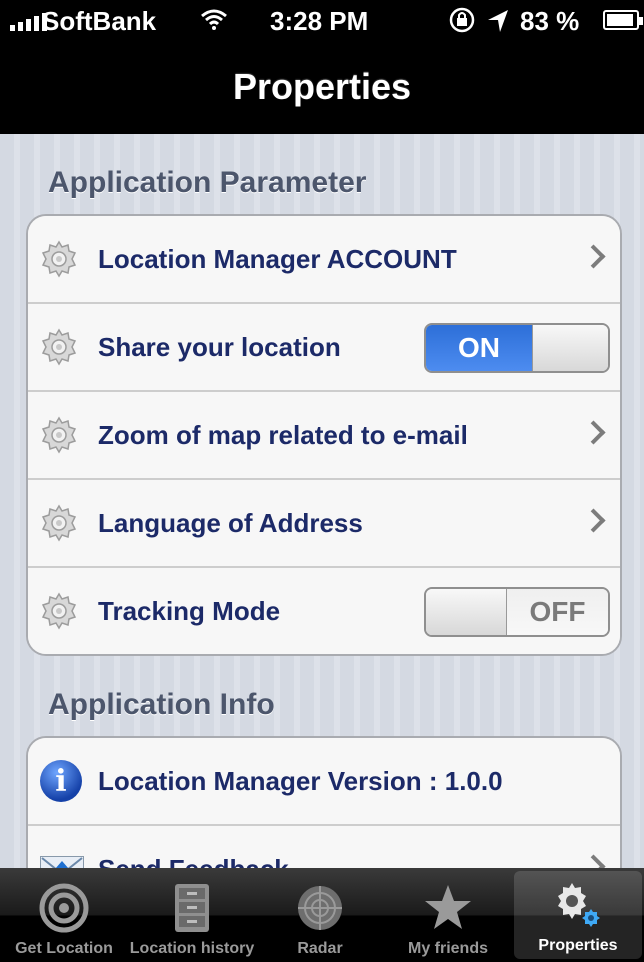  I want to click on tab-properties: Properties, so click(578, 915).